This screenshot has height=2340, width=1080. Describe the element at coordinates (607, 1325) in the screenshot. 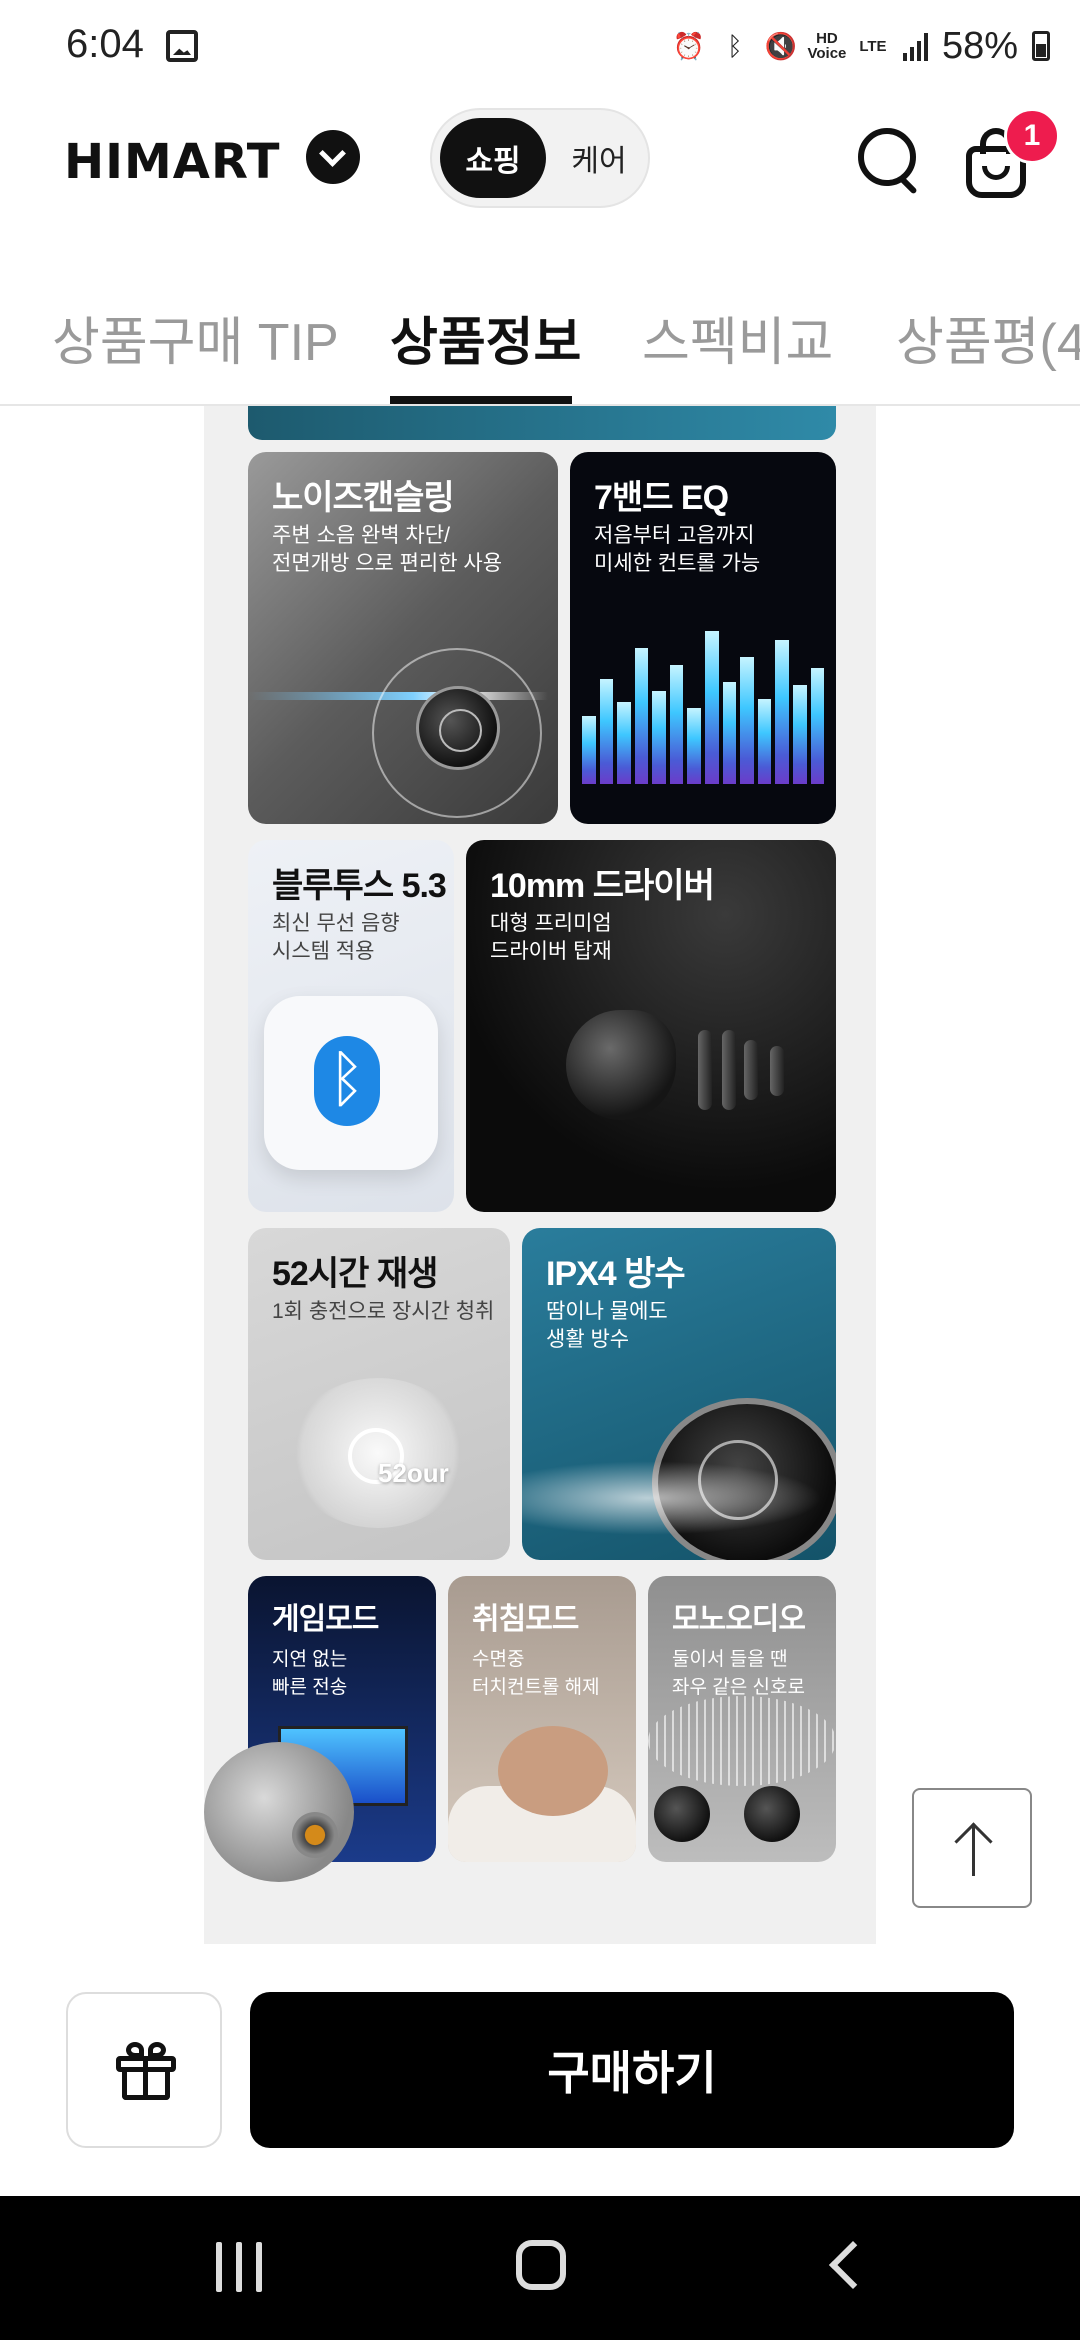

I see `feature-desc: 땀이나 물에도 생활 방수` at that location.